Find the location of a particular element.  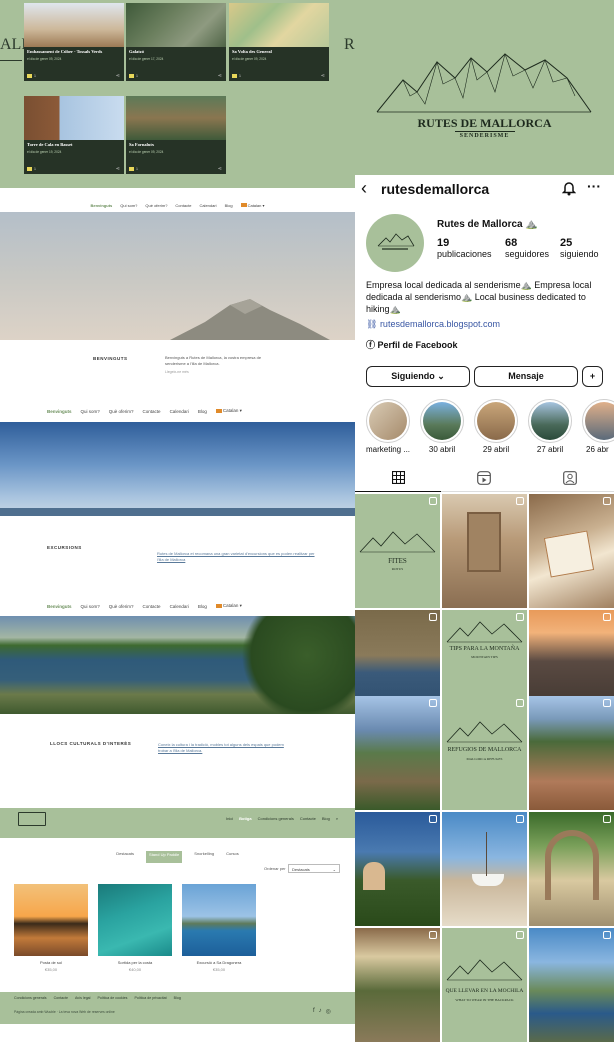

footer-link: Blog is located at coordinates (177, 998).